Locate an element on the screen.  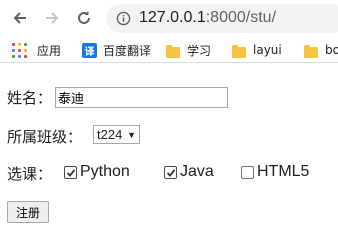
url-text: 127.0.0.1:8000/stu/ is located at coordinates (207, 18).